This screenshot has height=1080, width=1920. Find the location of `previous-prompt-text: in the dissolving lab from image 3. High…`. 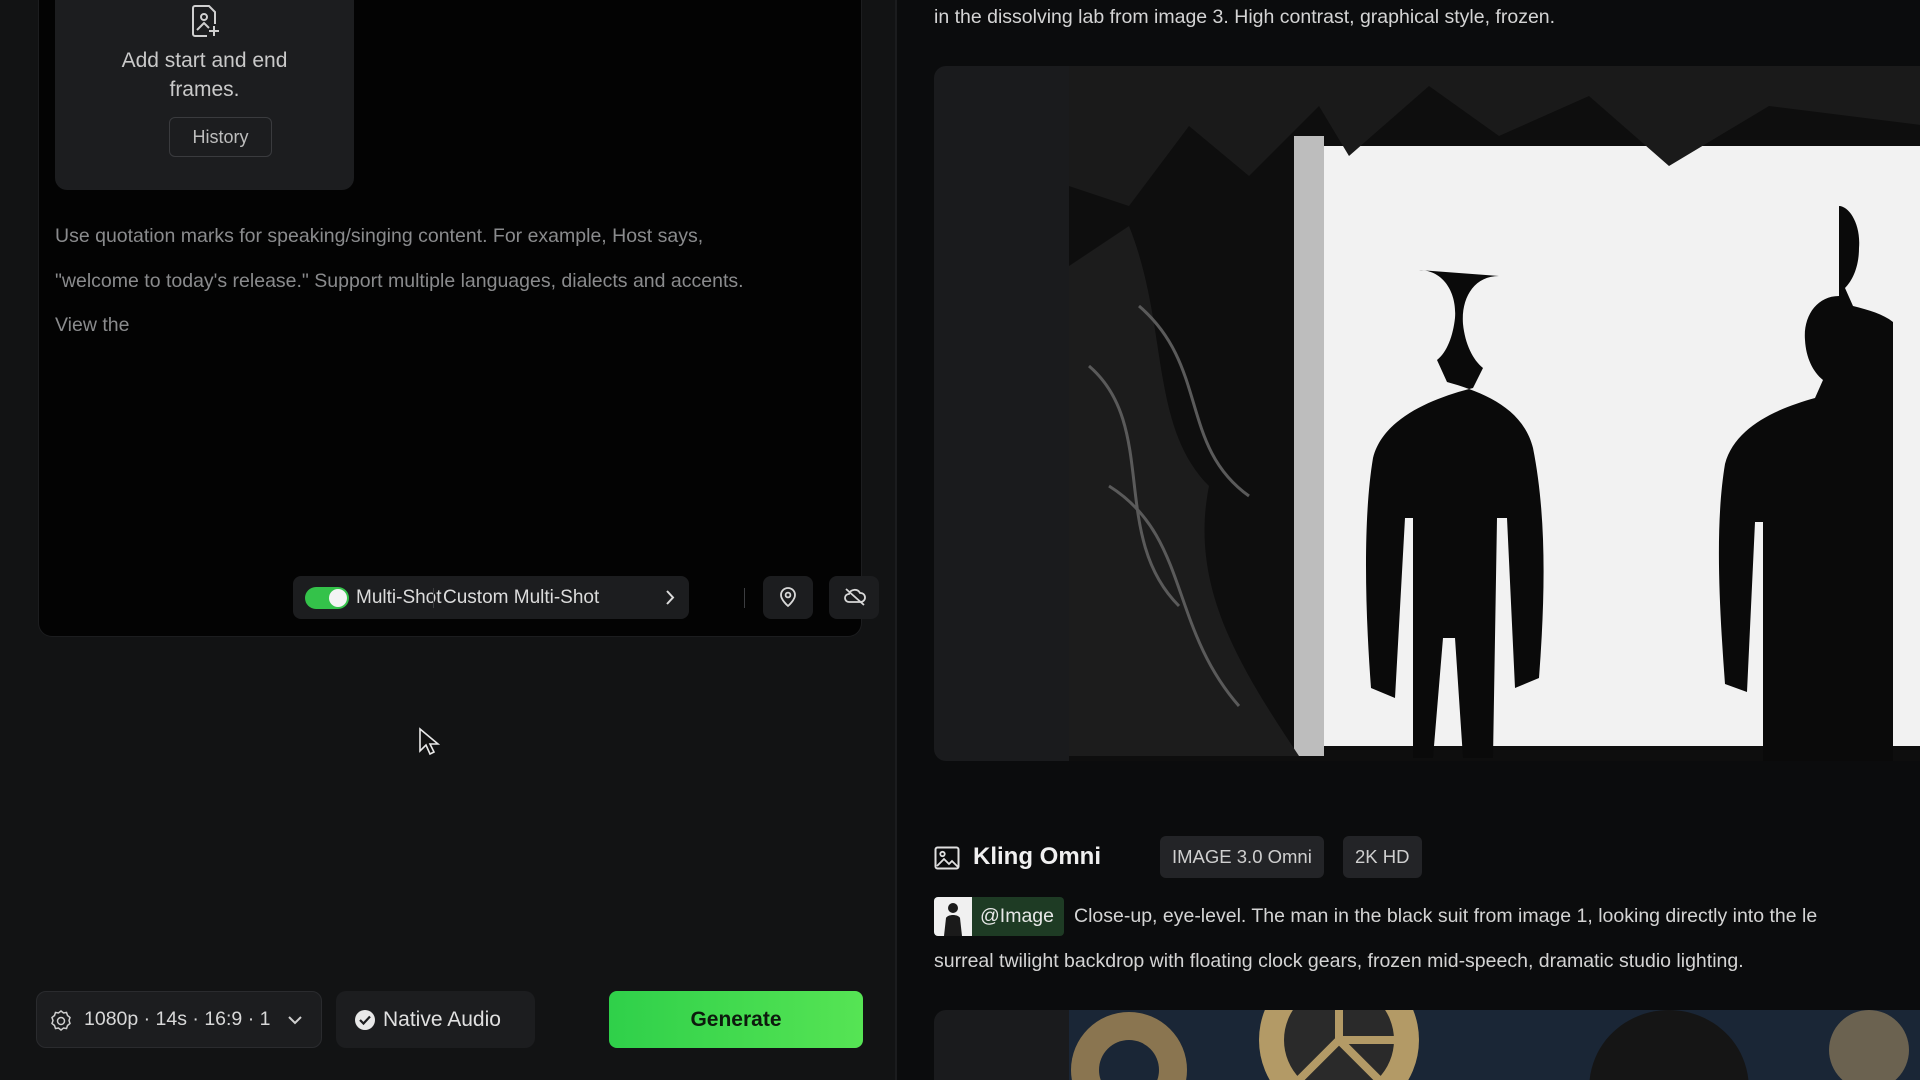

previous-prompt-text: in the dissolving lab from image 3. High… is located at coordinates (1245, 17).